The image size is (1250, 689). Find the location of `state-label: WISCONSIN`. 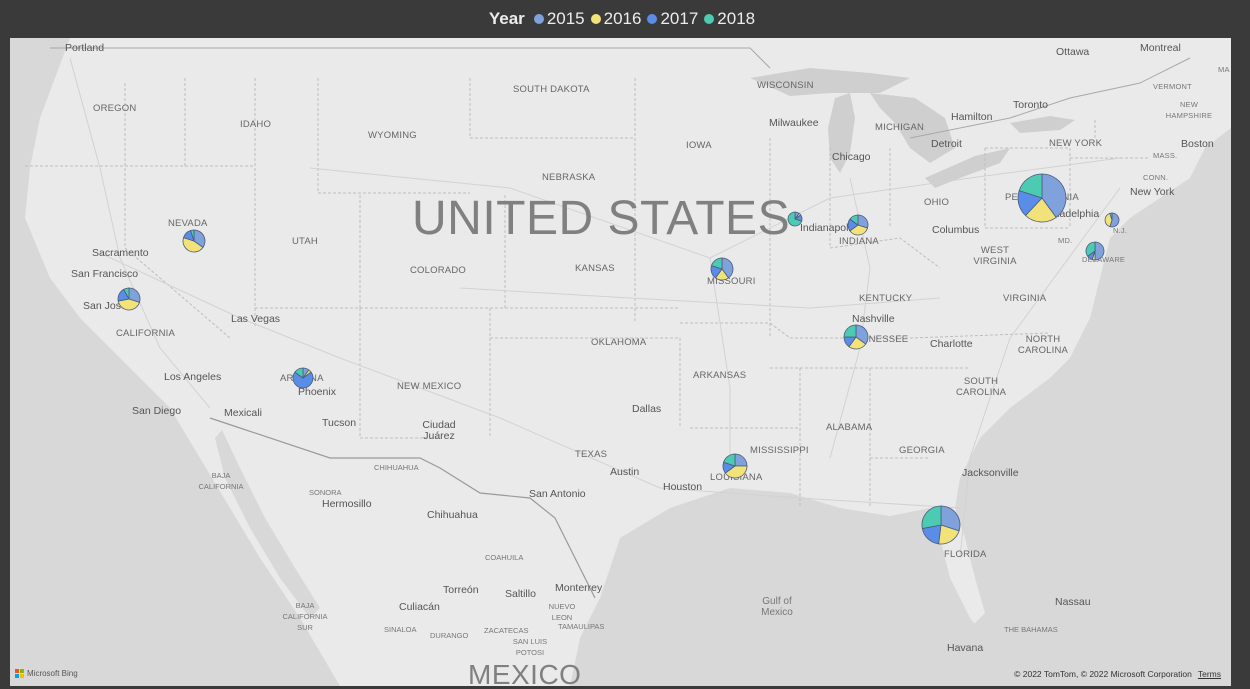

state-label: WISCONSIN is located at coordinates (785, 85).